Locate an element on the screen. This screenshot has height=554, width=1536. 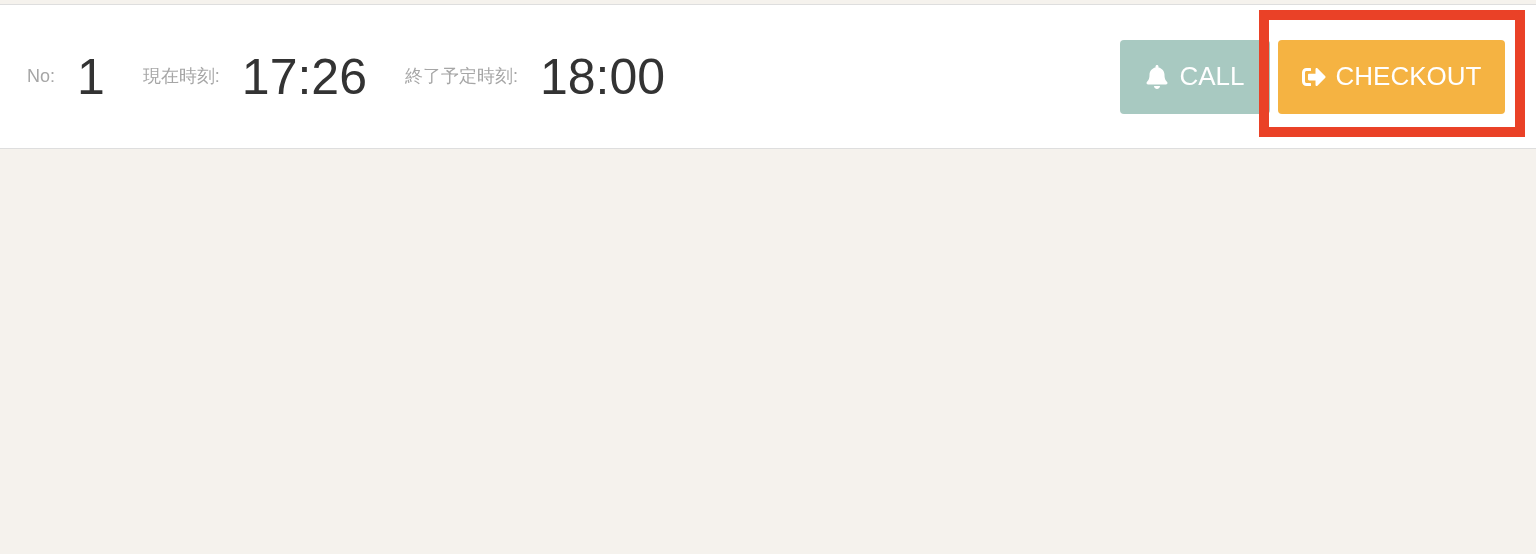
call-button: CALL is located at coordinates (1195, 76).